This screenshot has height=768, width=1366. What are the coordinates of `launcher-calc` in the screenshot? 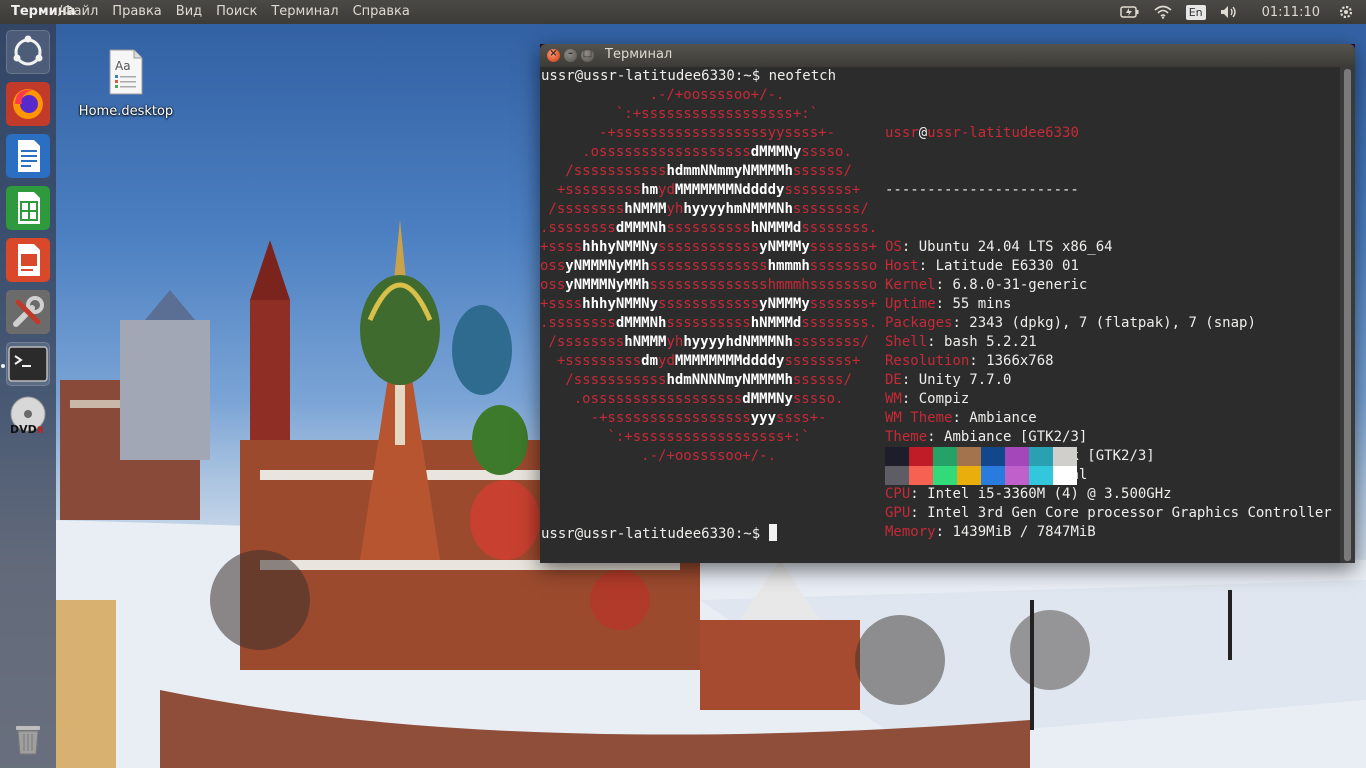 It's located at (28, 208).